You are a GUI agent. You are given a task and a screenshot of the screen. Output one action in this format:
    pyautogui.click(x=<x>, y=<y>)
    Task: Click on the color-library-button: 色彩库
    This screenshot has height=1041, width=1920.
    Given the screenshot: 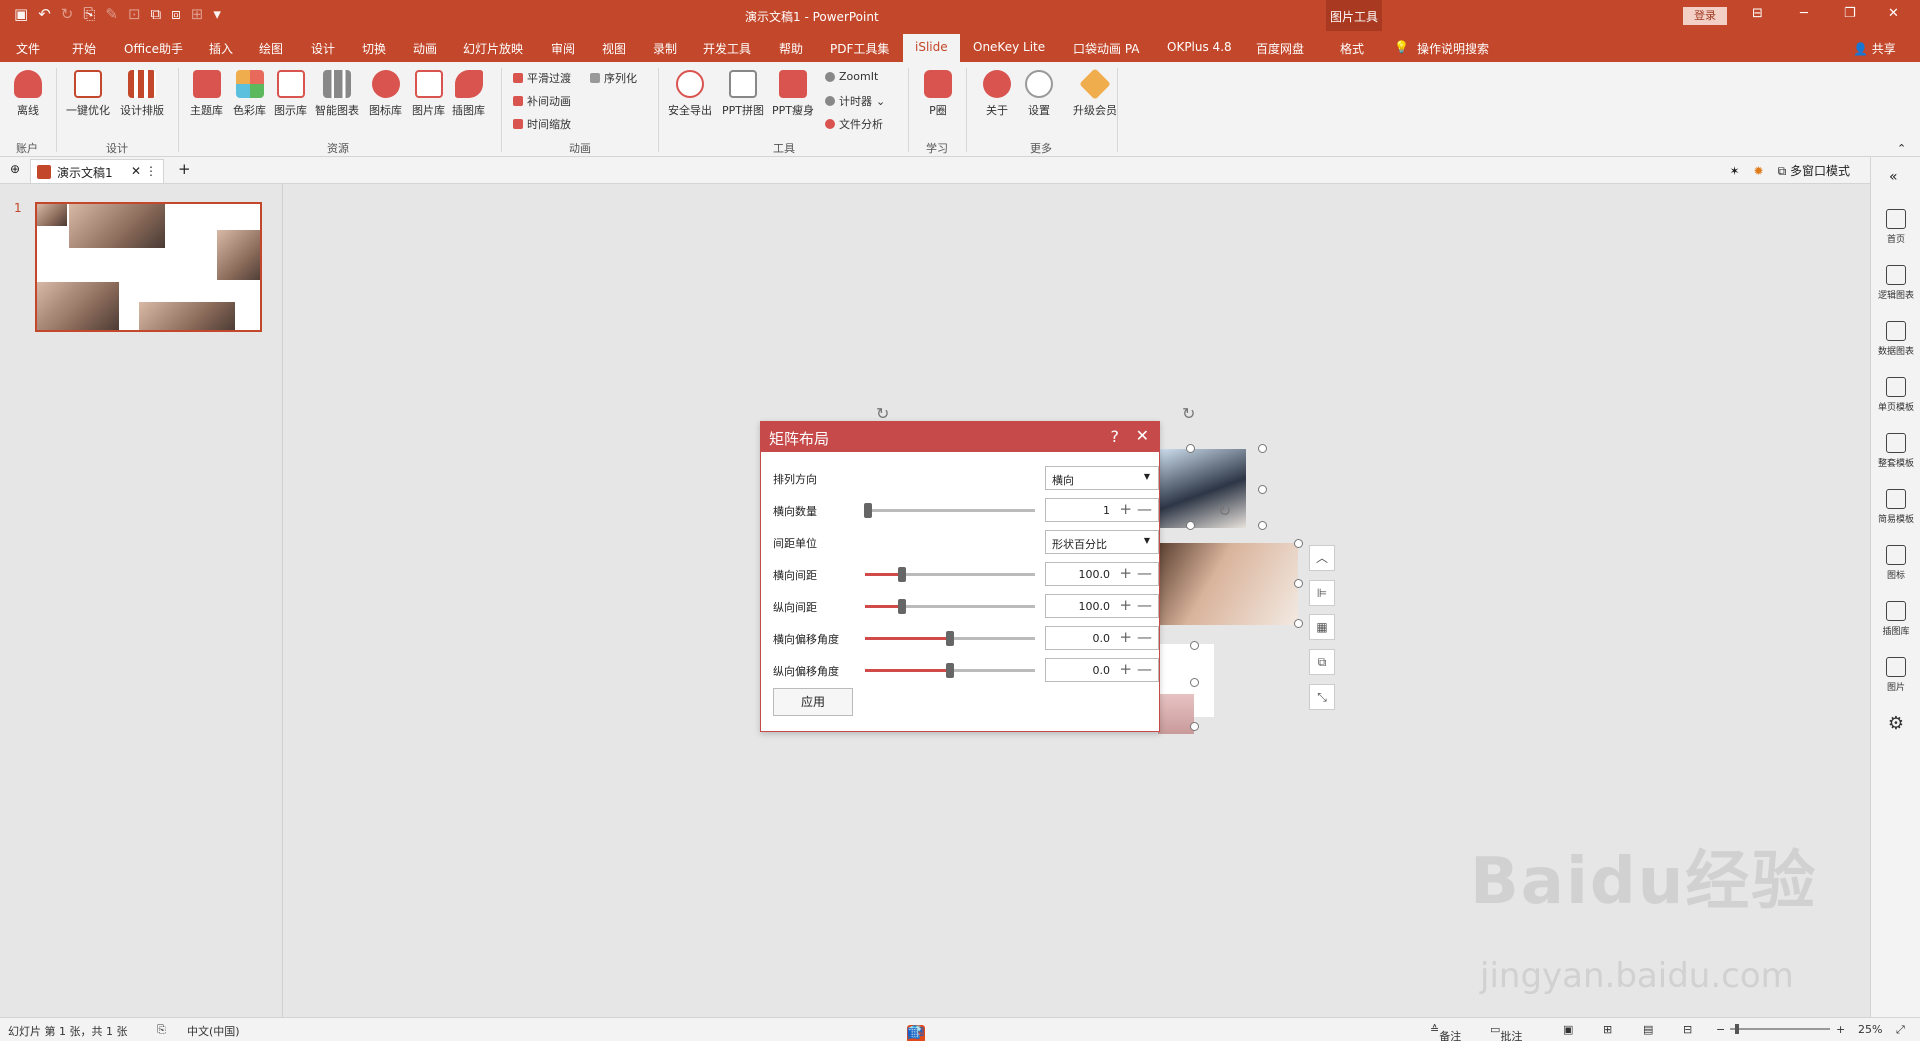 What is the action you would take?
    pyautogui.click(x=249, y=94)
    